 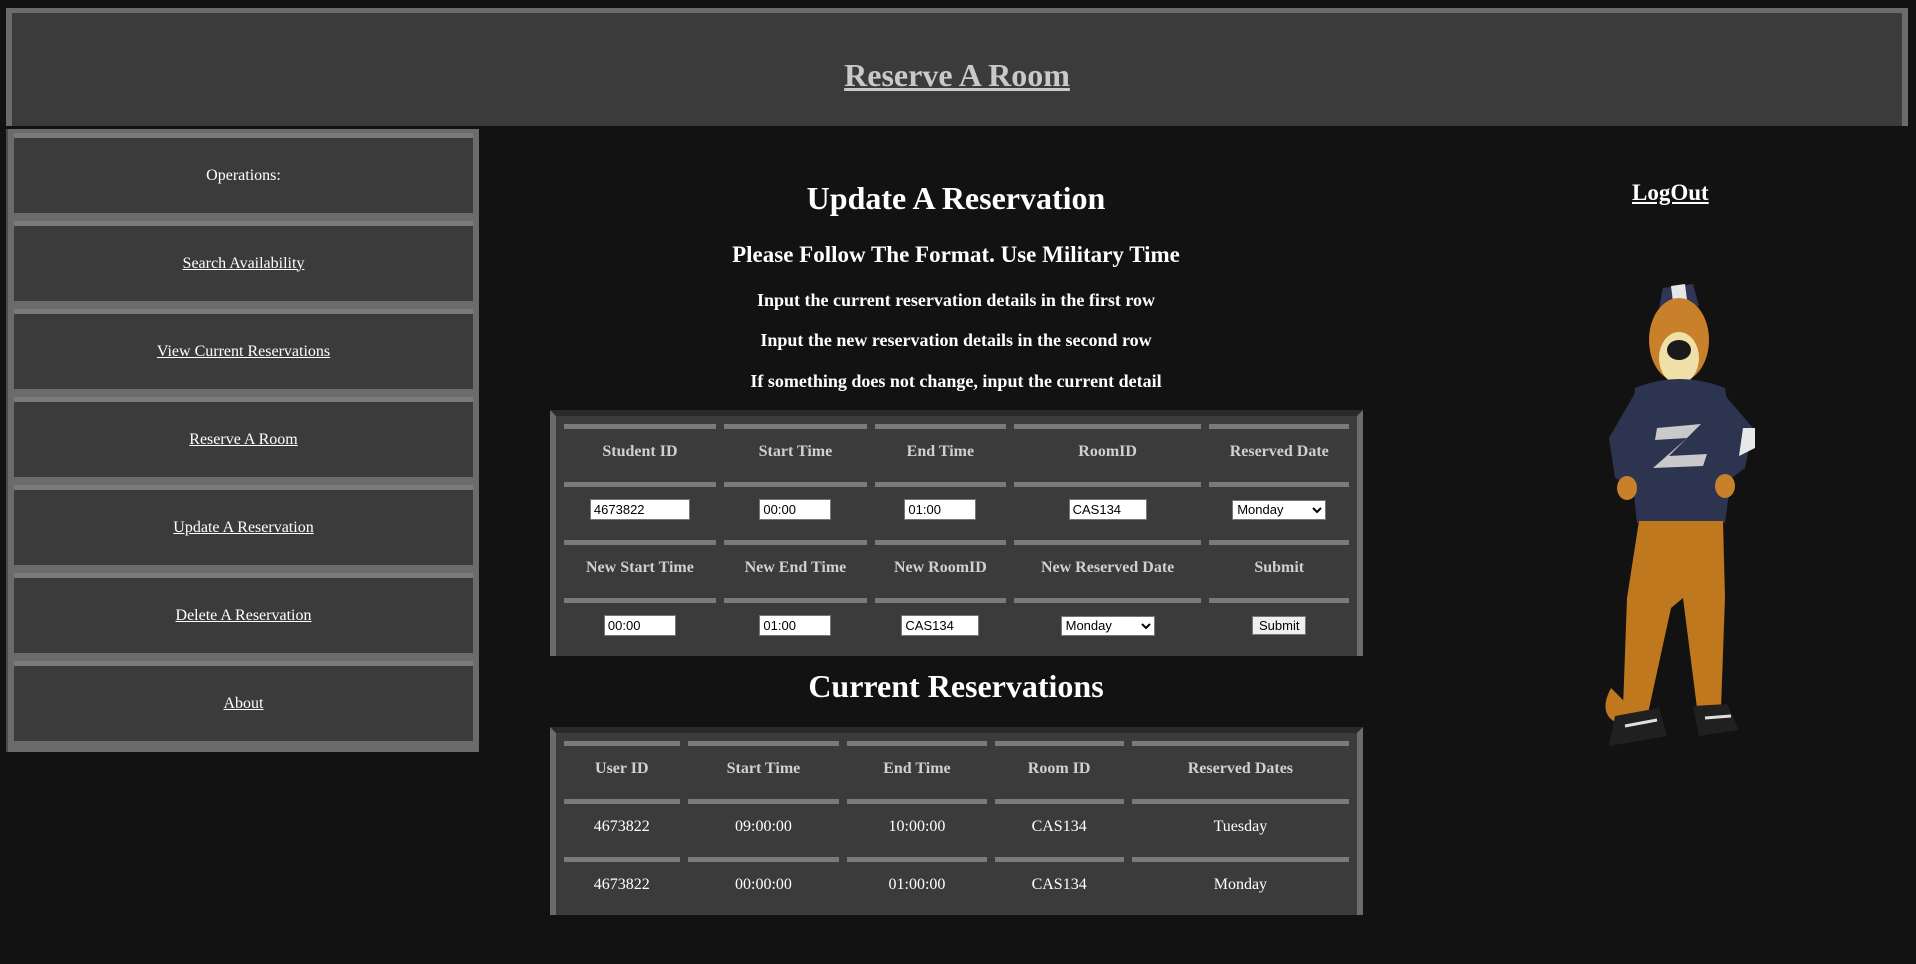 I want to click on sidebar-item-view-reservations: View Current Reservations, so click(x=243, y=349).